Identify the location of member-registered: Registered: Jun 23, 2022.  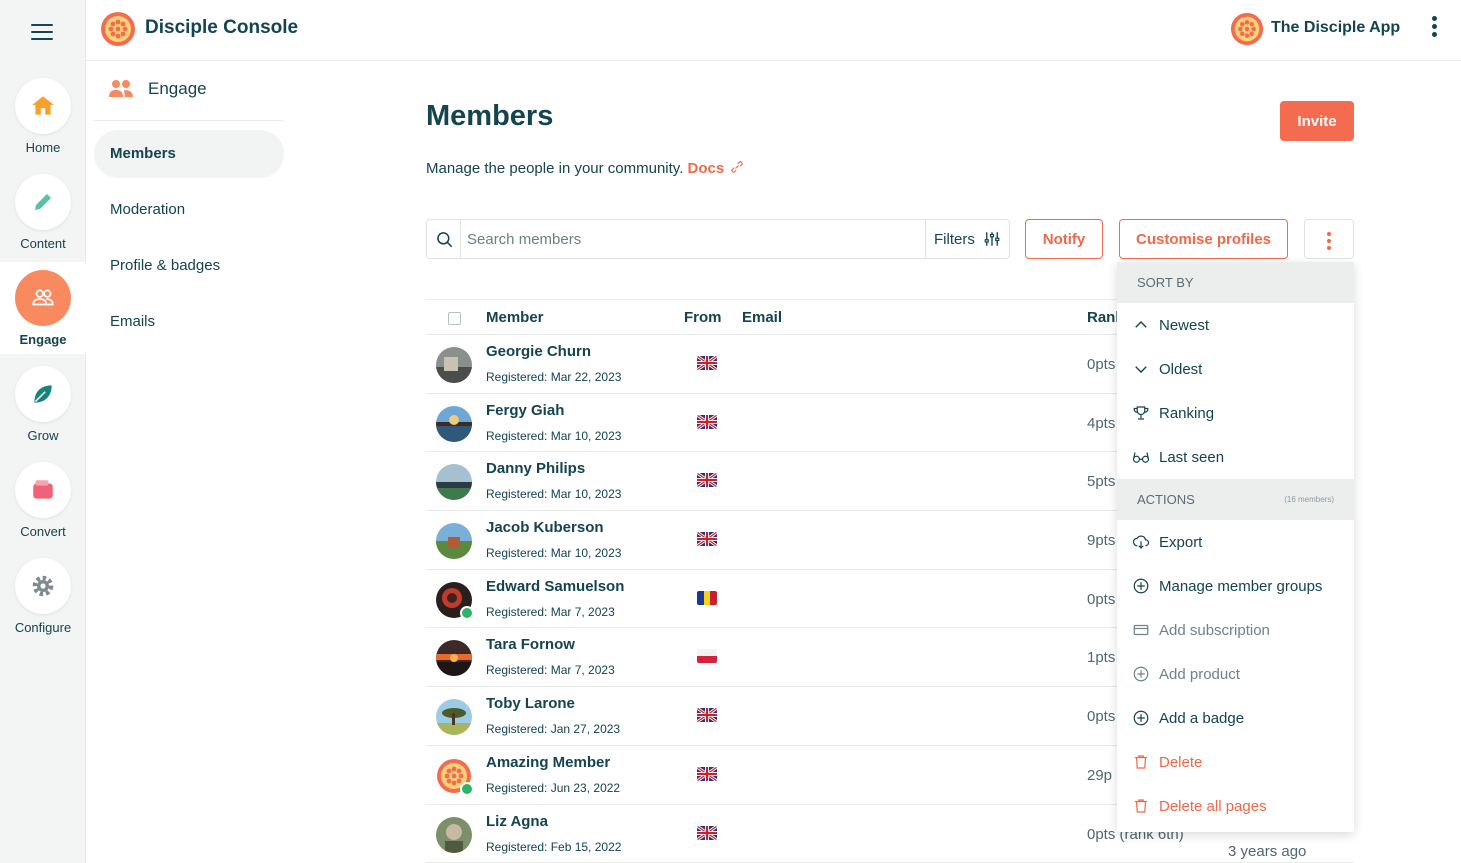
(553, 787).